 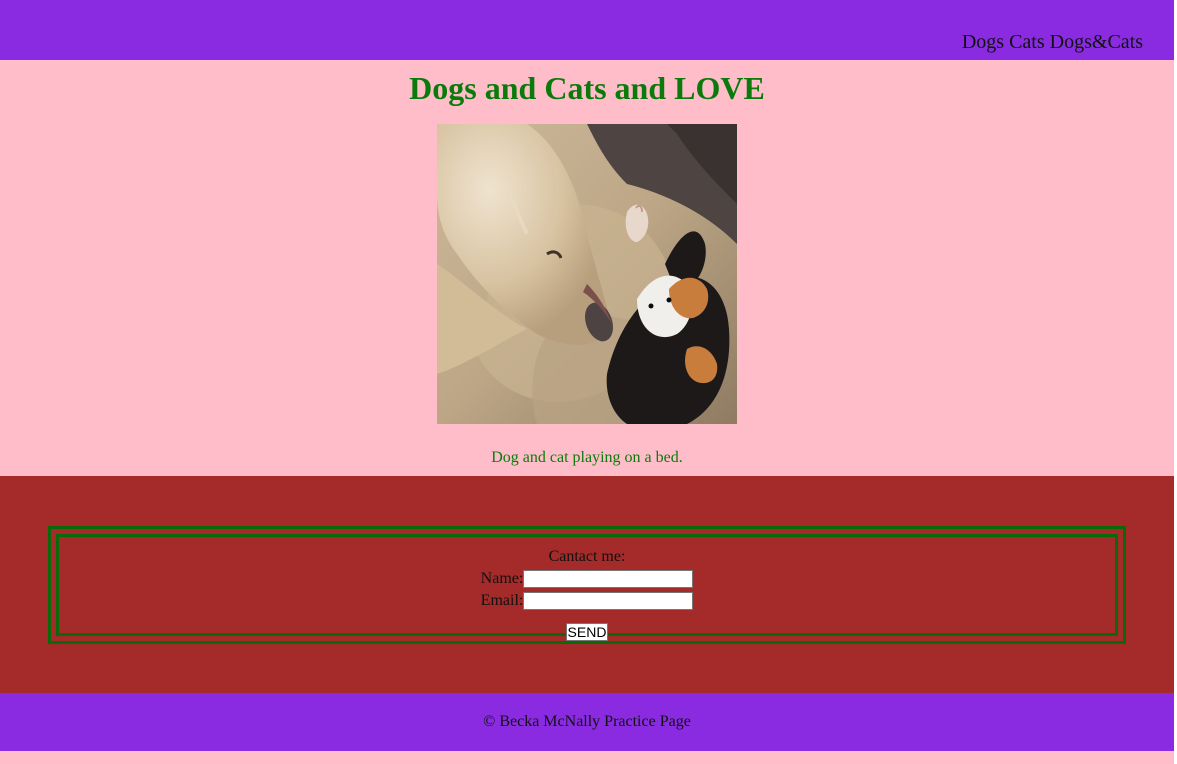 I want to click on dog-cat-photo, so click(x=587, y=274).